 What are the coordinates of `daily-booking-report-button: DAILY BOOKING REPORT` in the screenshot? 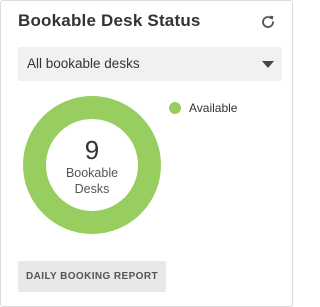 It's located at (92, 276).